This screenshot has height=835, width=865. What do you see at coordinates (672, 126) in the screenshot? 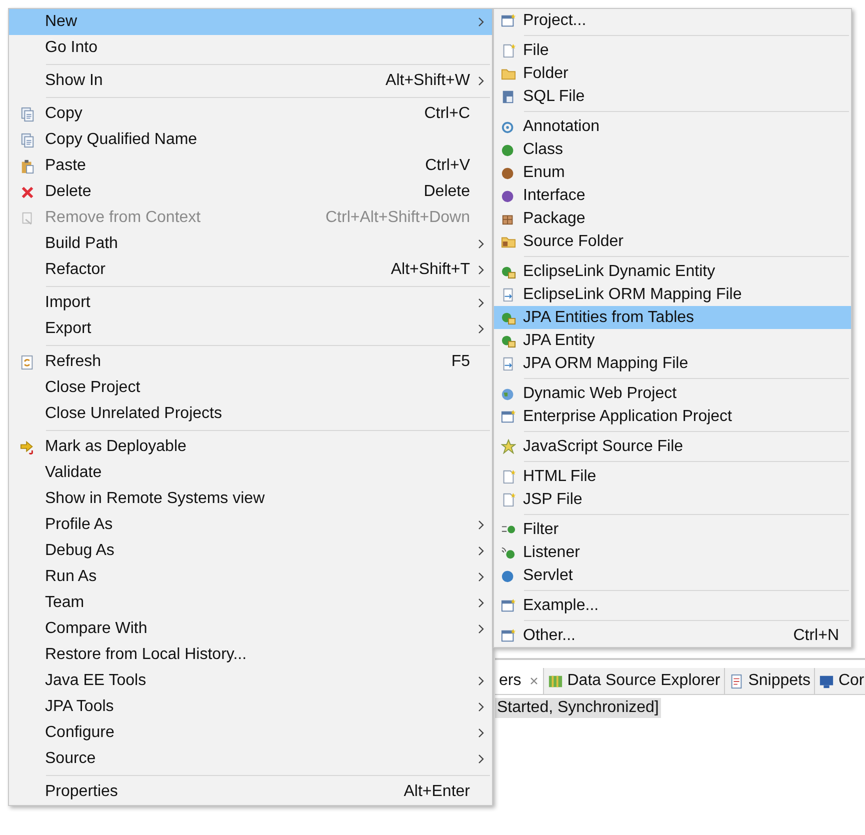
I see `menu-item: Annotation` at bounding box center [672, 126].